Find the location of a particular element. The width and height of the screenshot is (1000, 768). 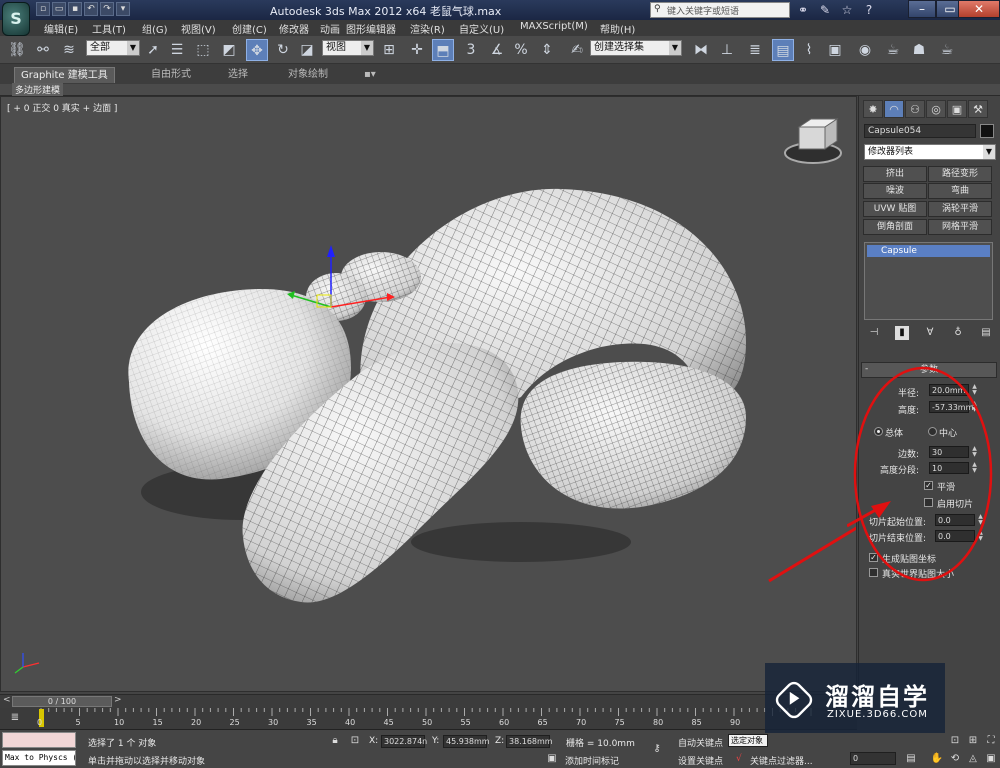

curve-editor-icon: ⌇ is located at coordinates (809, 50).